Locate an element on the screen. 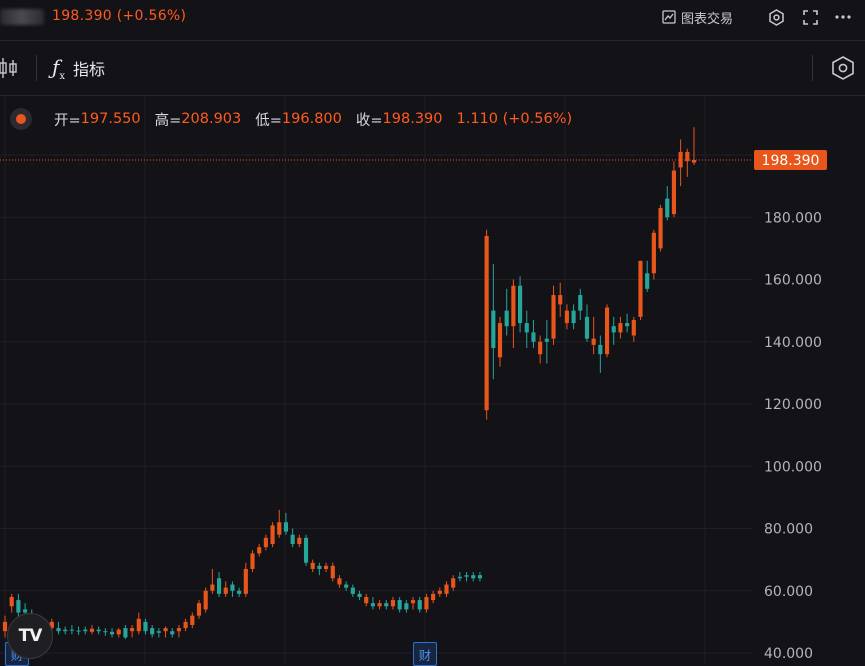 Image resolution: width=865 pixels, height=666 pixels. close-label: 收= is located at coordinates (369, 120).